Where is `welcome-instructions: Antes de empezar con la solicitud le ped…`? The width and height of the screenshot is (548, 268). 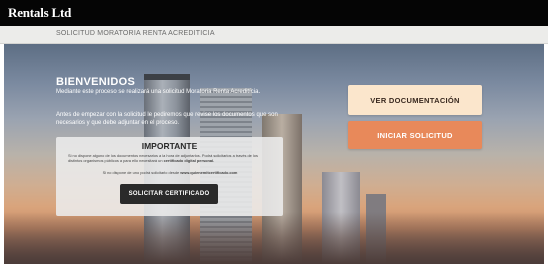
welcome-instructions: Antes de empezar con la solicitud le ped… is located at coordinates (167, 119).